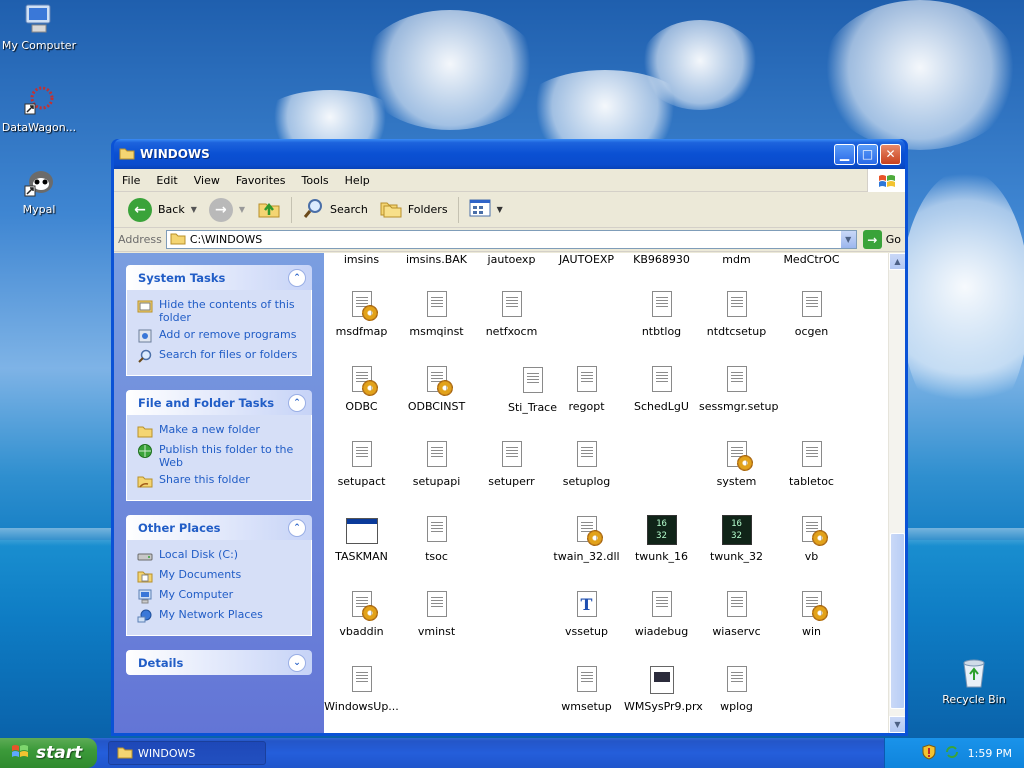  I want to click on desktop-icon-label: Recycle Bin, so click(974, 699).